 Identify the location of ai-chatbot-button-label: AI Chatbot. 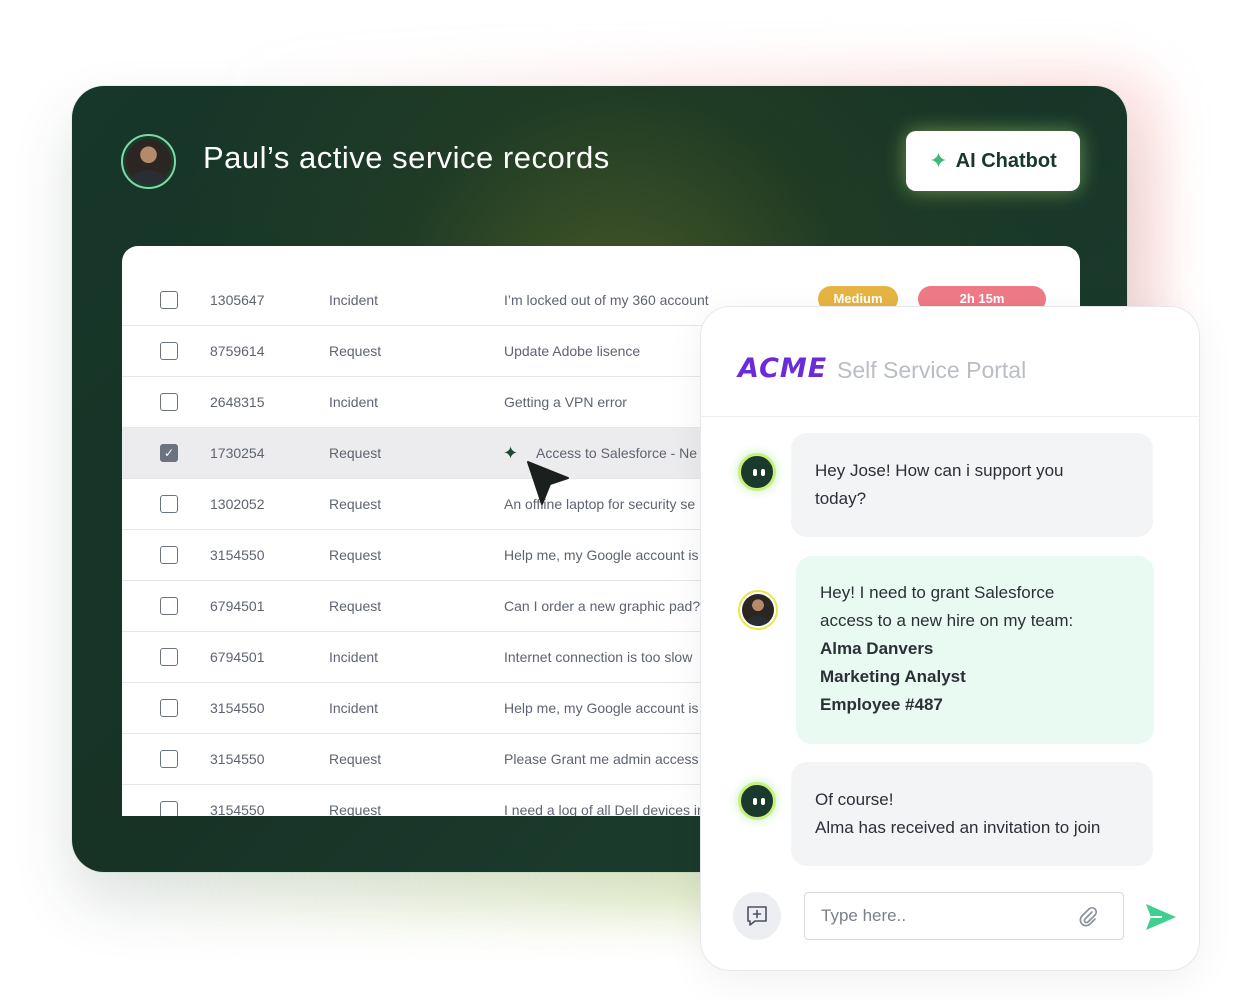
(1006, 160).